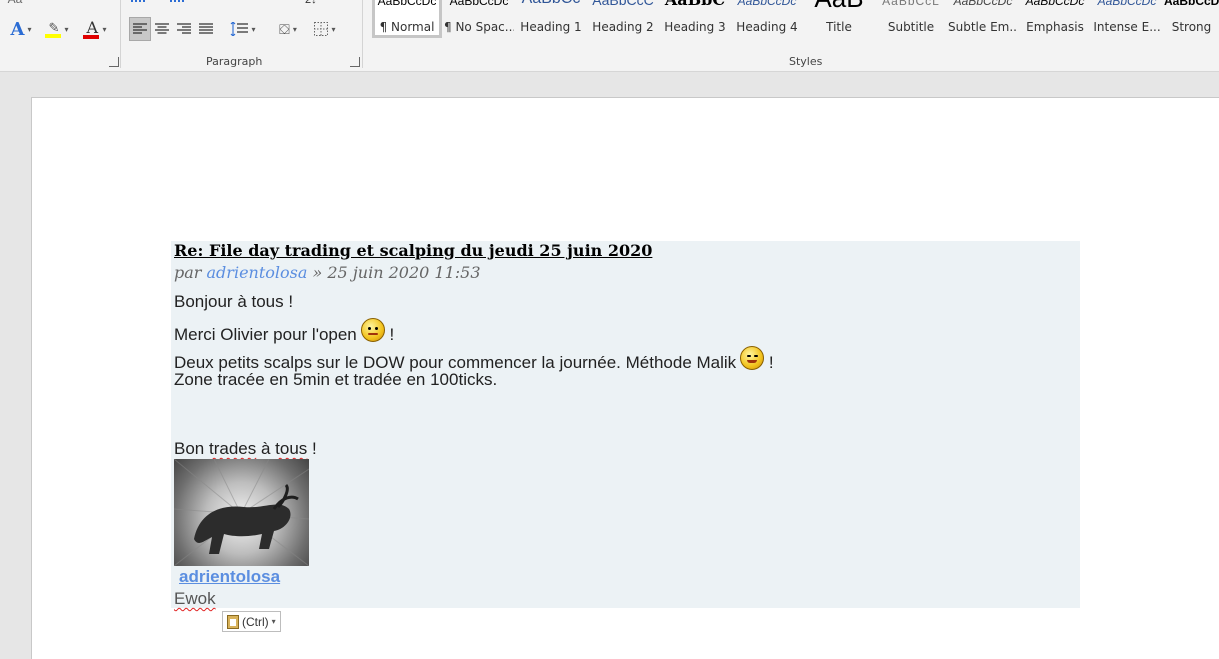  What do you see at coordinates (240, 29) in the screenshot?
I see `line-spacing-icon` at bounding box center [240, 29].